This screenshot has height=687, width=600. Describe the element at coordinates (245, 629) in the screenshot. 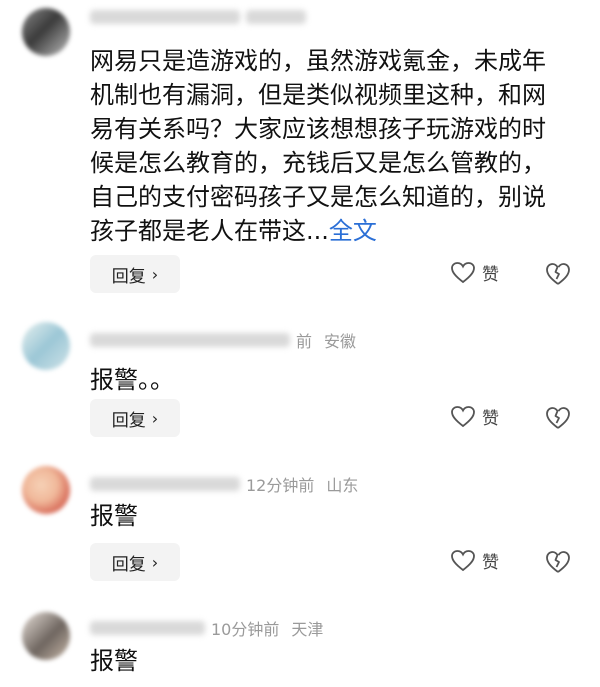

I see `comment-time: 10分钟前` at that location.